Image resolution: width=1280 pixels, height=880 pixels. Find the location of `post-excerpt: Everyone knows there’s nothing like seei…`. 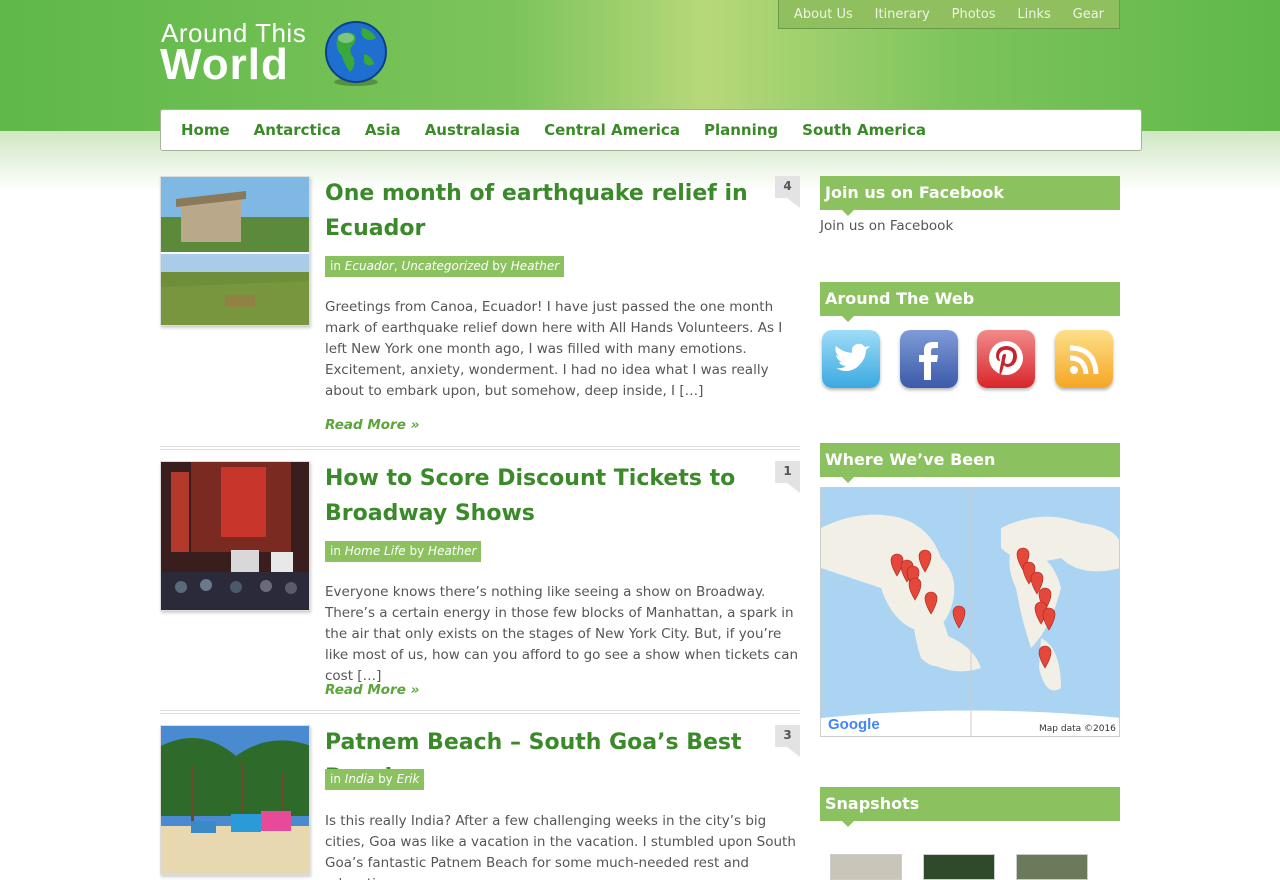

post-excerpt: Everyone knows there’s nothing like seei… is located at coordinates (562, 634).